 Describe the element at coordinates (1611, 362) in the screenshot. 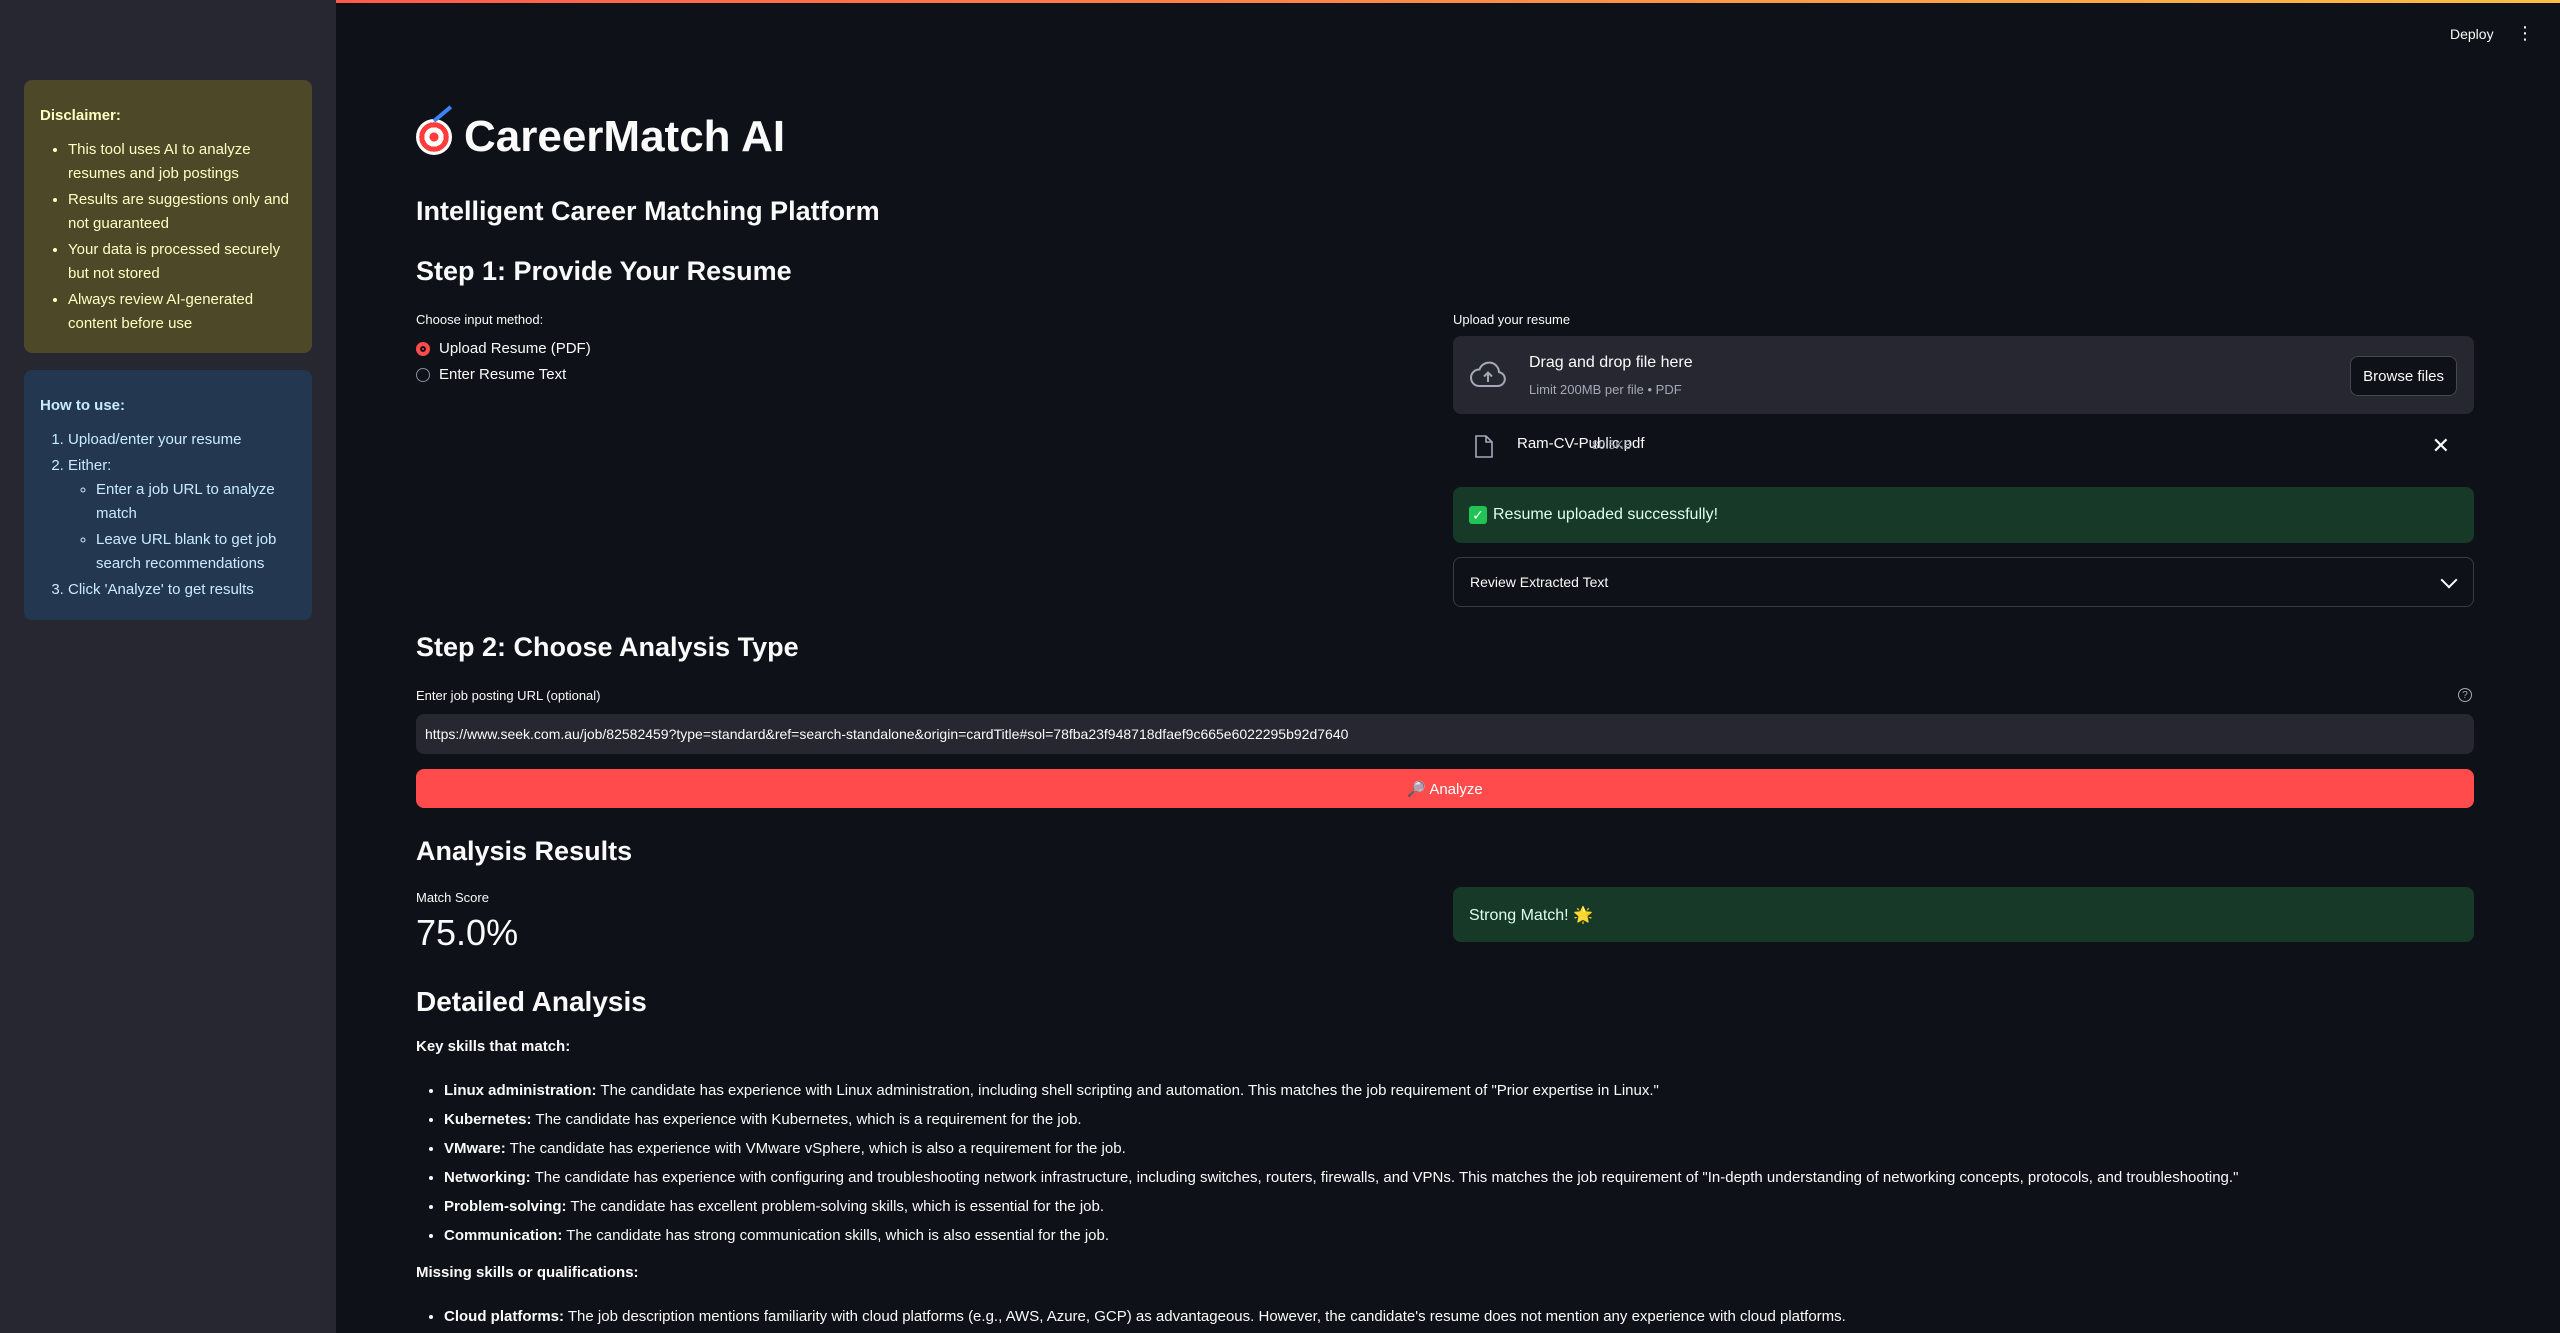

I see `dropzone-title: Drag and drop file here` at that location.